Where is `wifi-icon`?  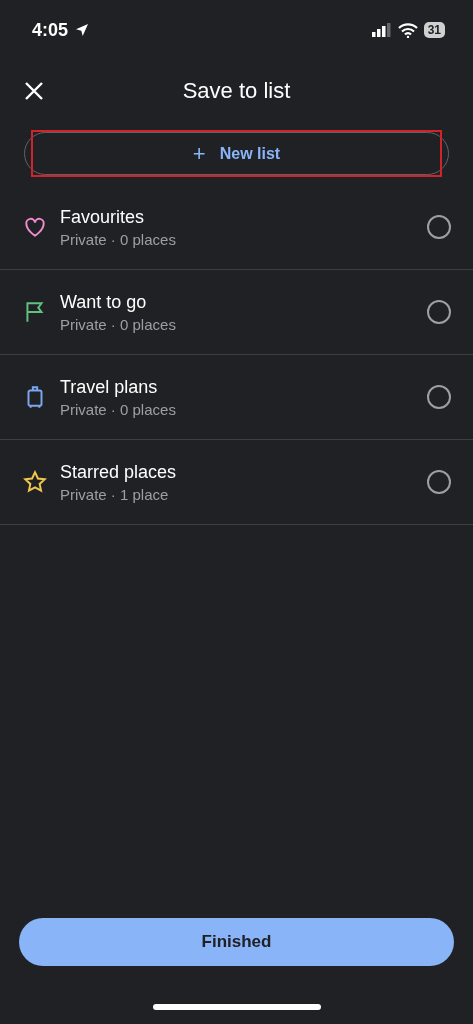
wifi-icon is located at coordinates (407, 30).